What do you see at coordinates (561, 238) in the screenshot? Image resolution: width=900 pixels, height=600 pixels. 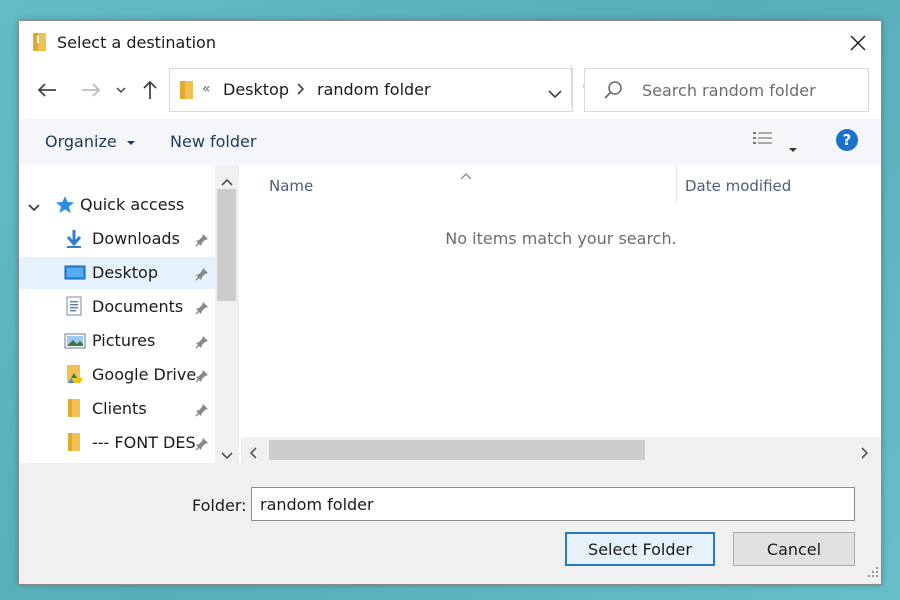 I see `empty-message: No items match your search.` at bounding box center [561, 238].